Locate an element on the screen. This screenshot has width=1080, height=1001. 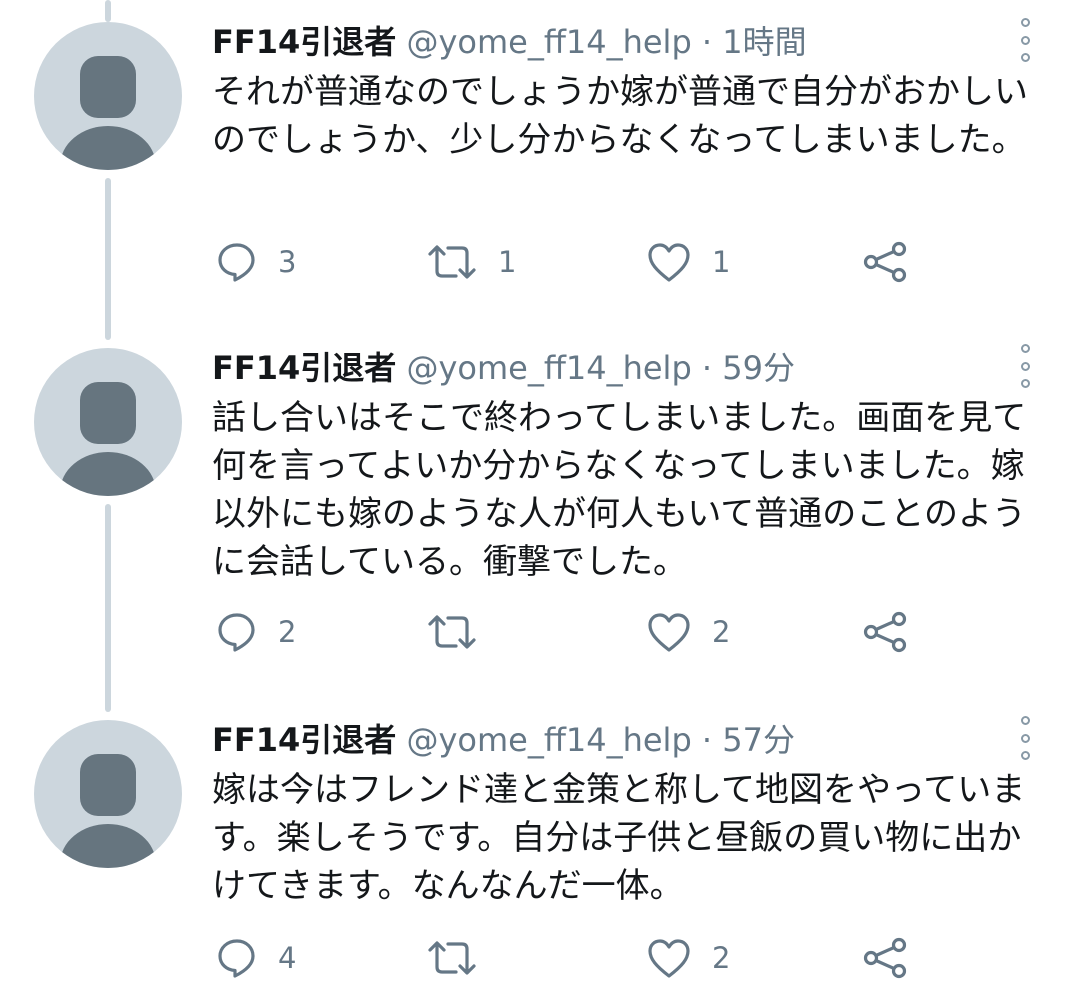
timestamp: · 57分 is located at coordinates (748, 740).